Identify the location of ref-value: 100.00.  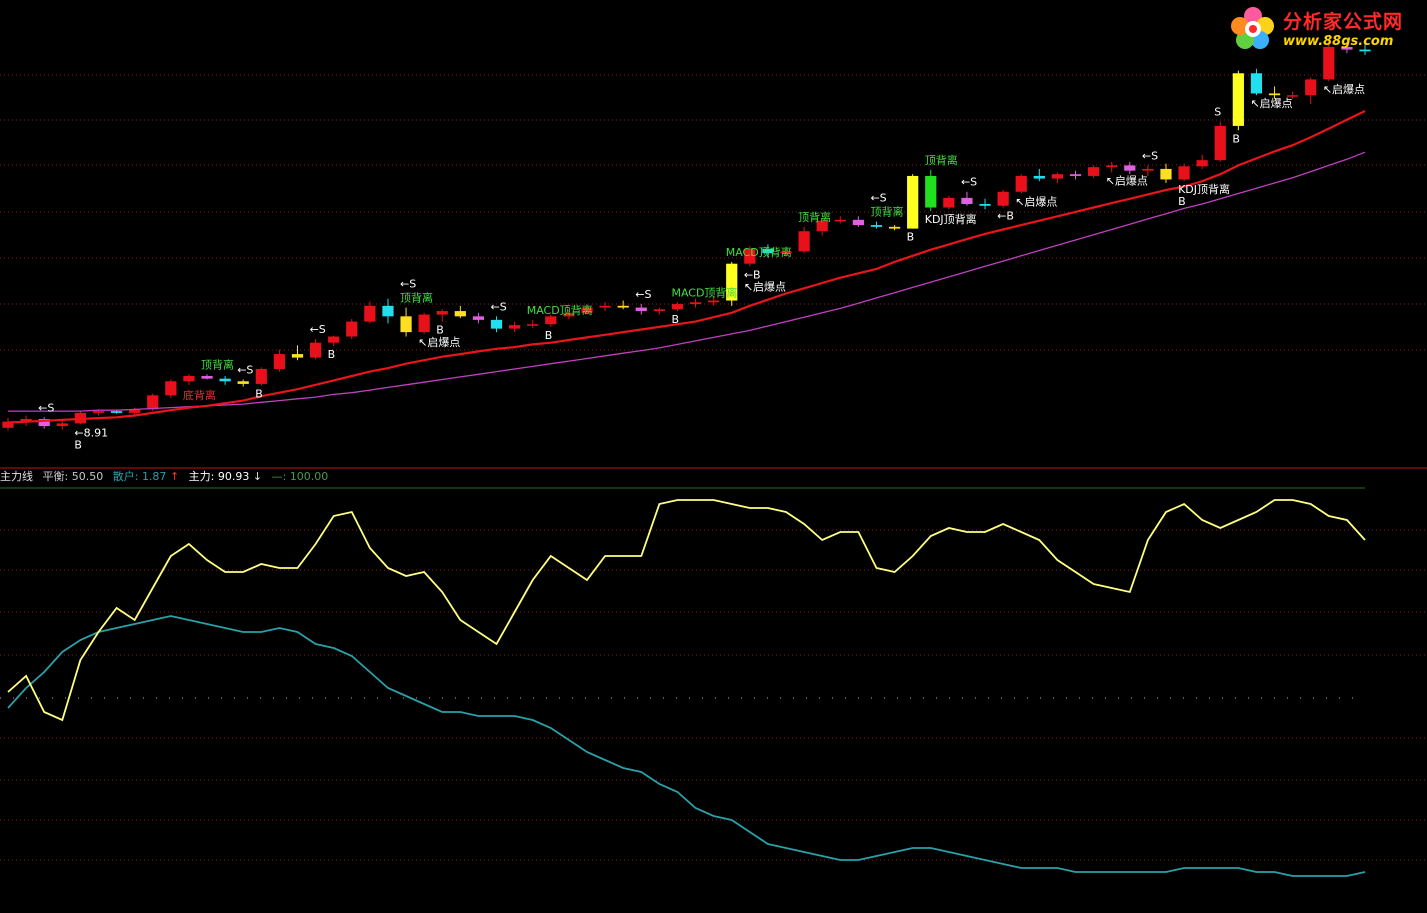
(309, 476).